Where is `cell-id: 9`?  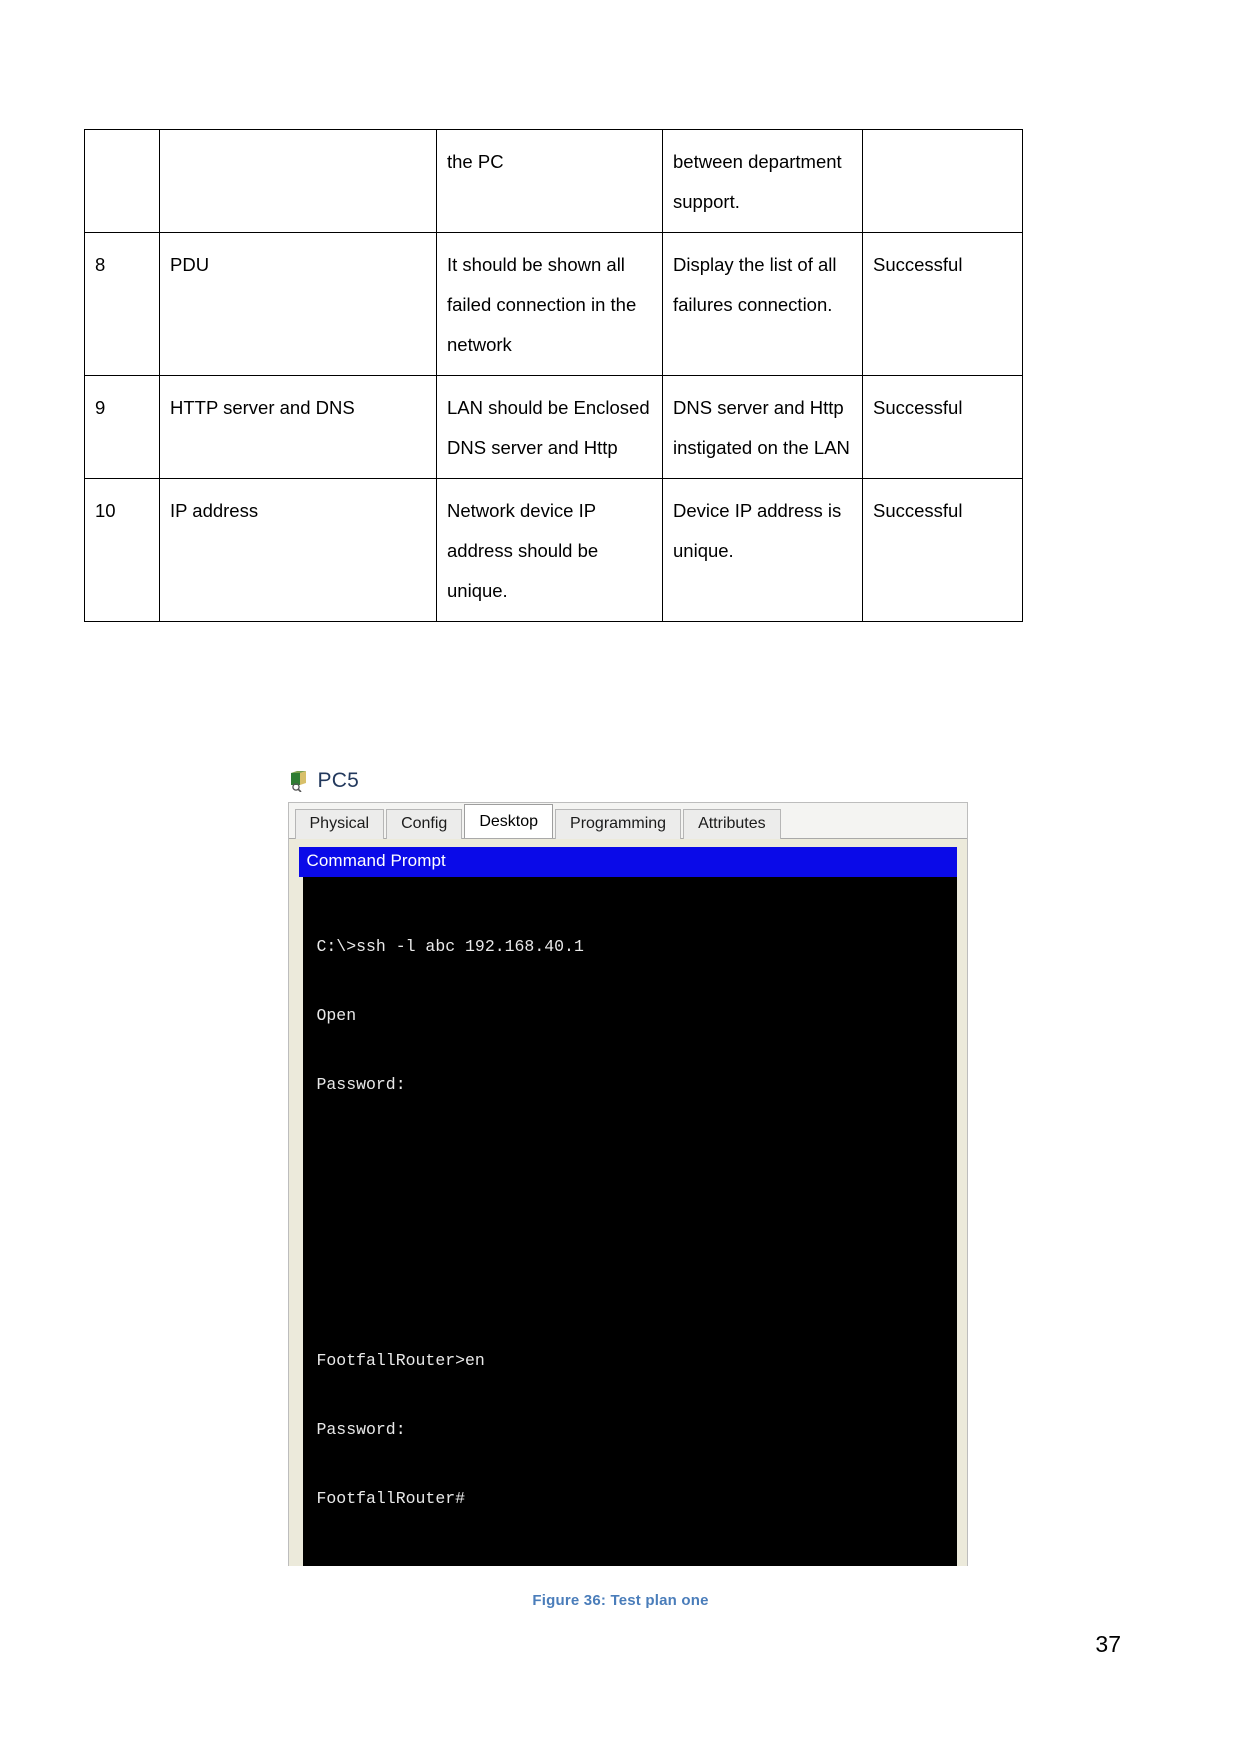 cell-id: 9 is located at coordinates (122, 427).